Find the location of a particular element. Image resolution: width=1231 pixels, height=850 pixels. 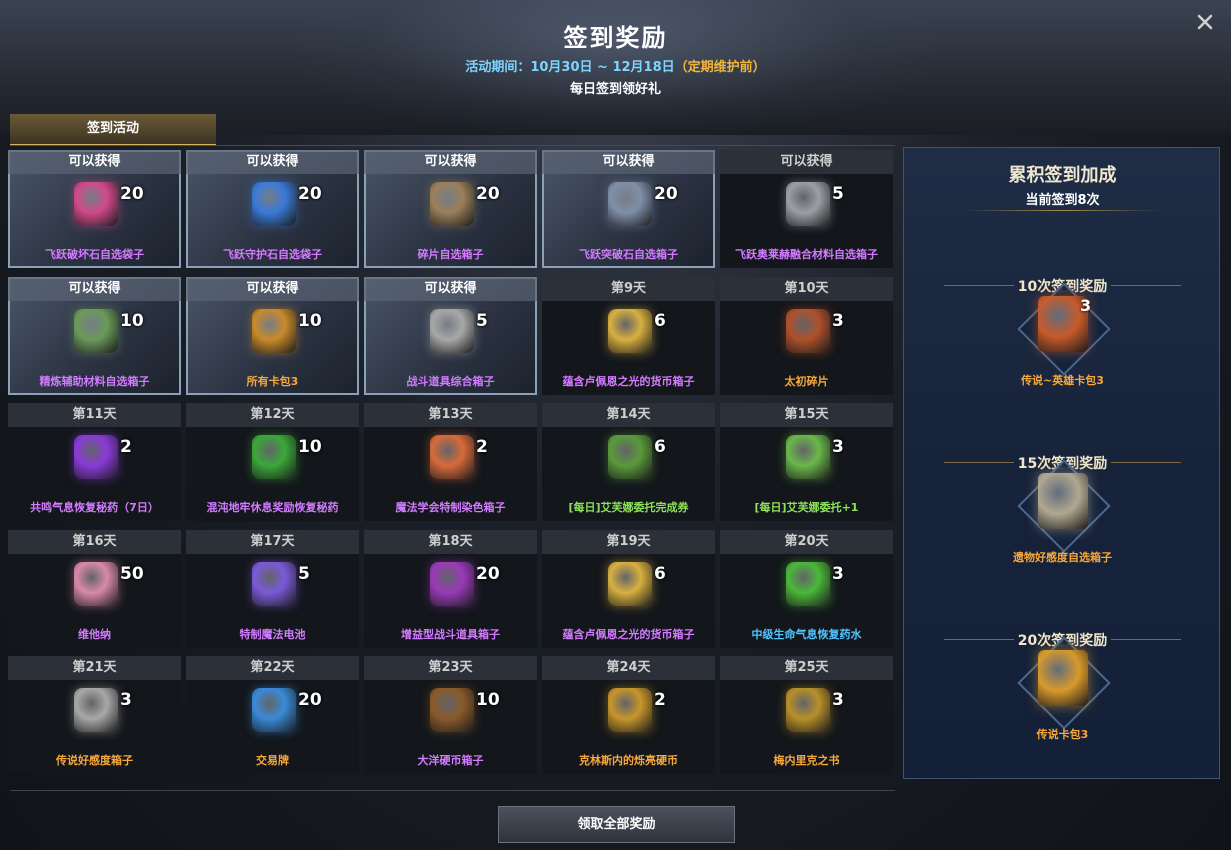

reward-cell: 第9天 6 蕴含卢佩恩之光的货币箱子 is located at coordinates (628, 336).